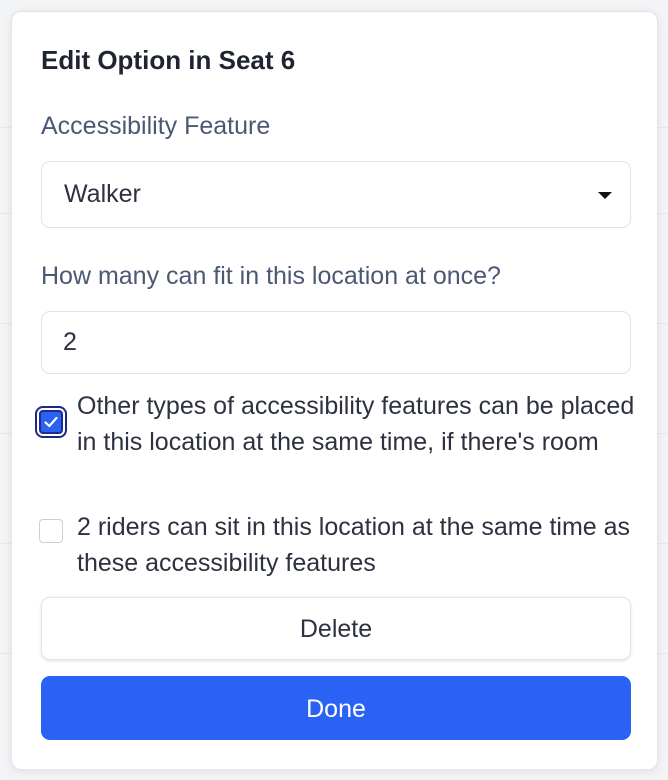 The width and height of the screenshot is (668, 780). Describe the element at coordinates (102, 194) in the screenshot. I see `accessibility-feature-selected-value: Walker` at that location.